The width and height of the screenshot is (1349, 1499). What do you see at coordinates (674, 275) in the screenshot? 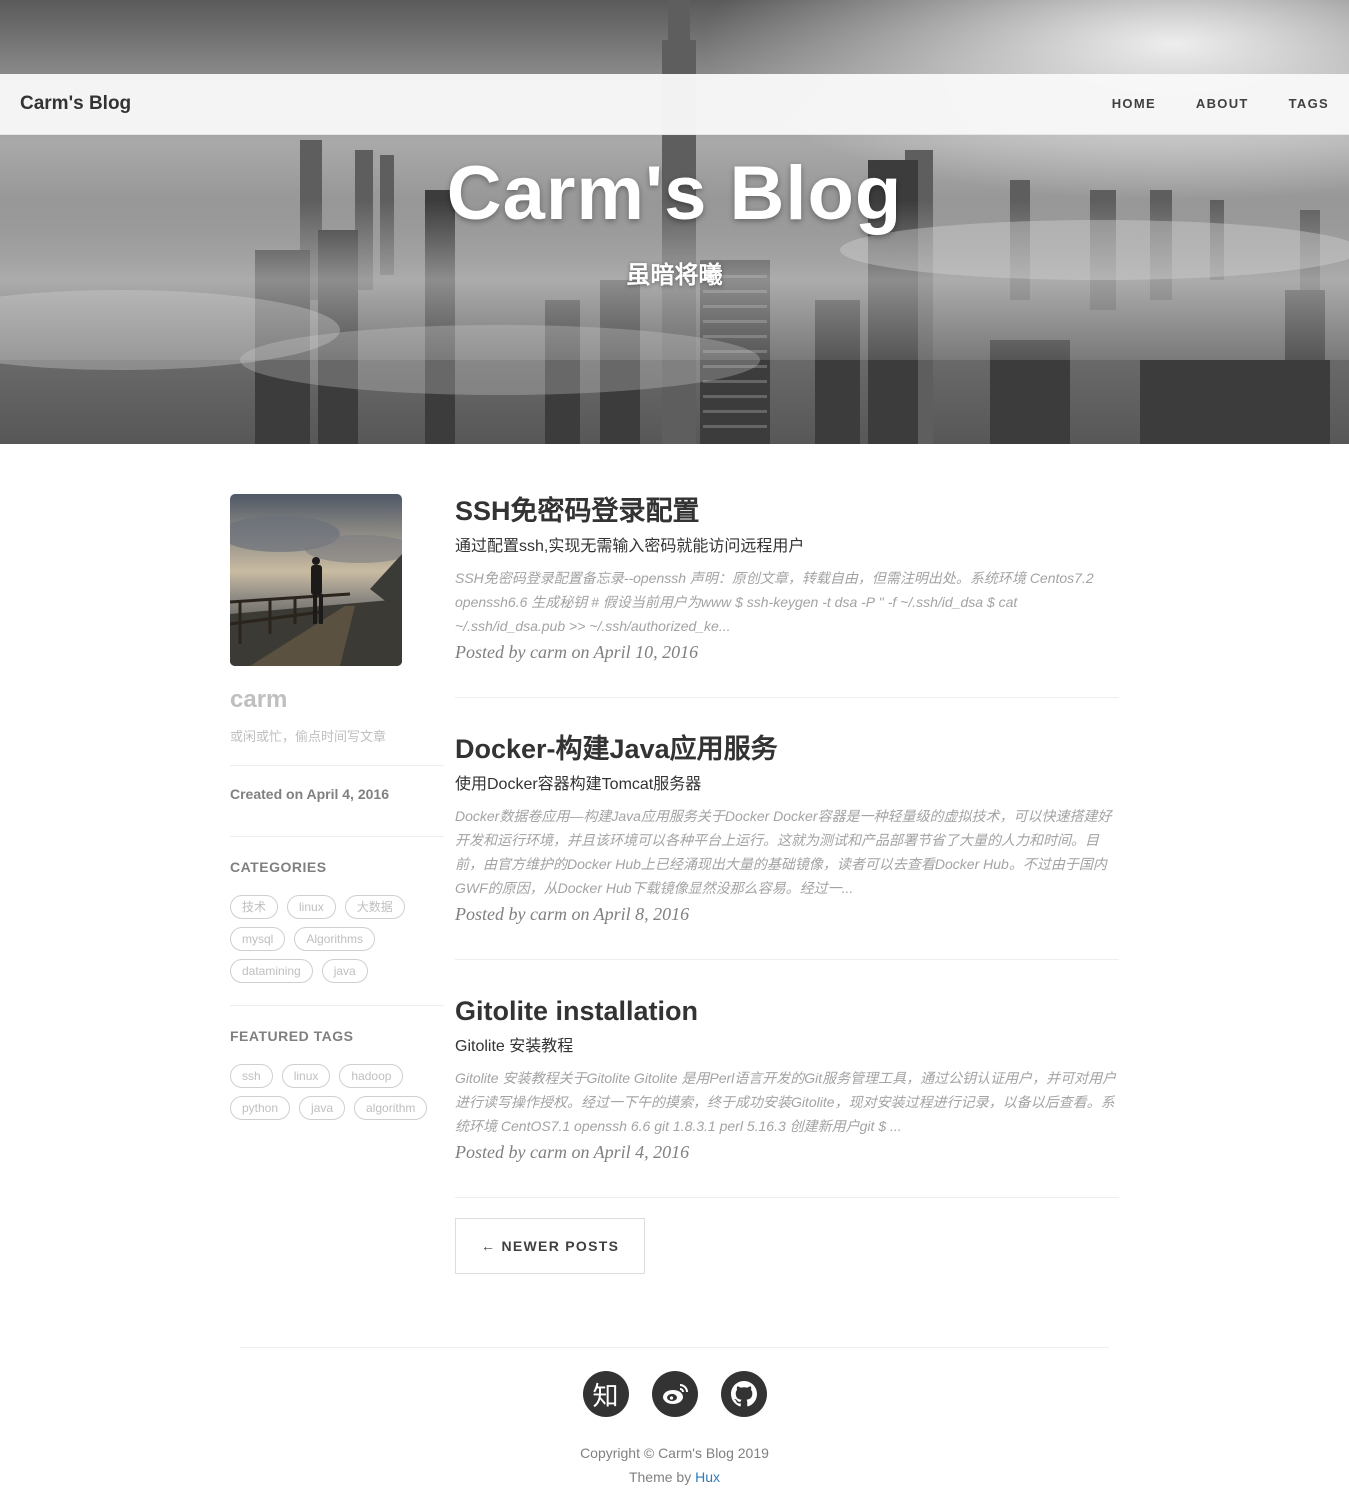
I see `hero-subtitle: 虽暗将曦` at bounding box center [674, 275].